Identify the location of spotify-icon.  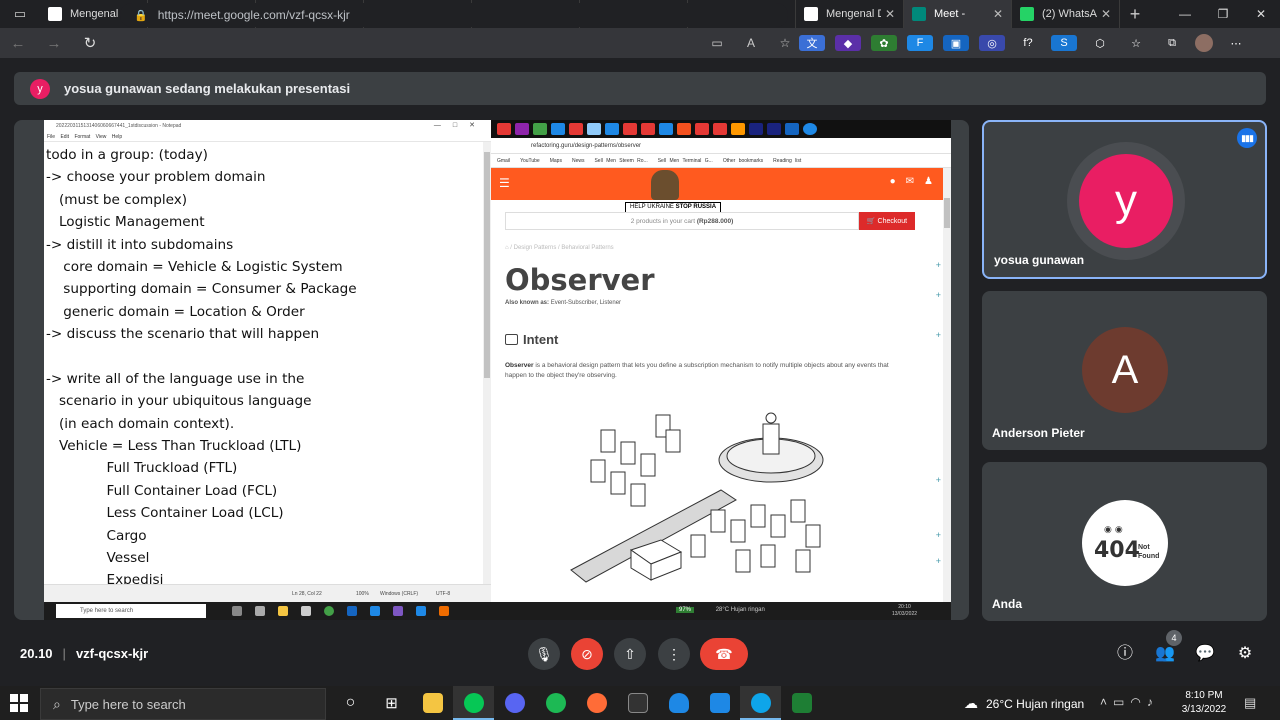
(555, 703).